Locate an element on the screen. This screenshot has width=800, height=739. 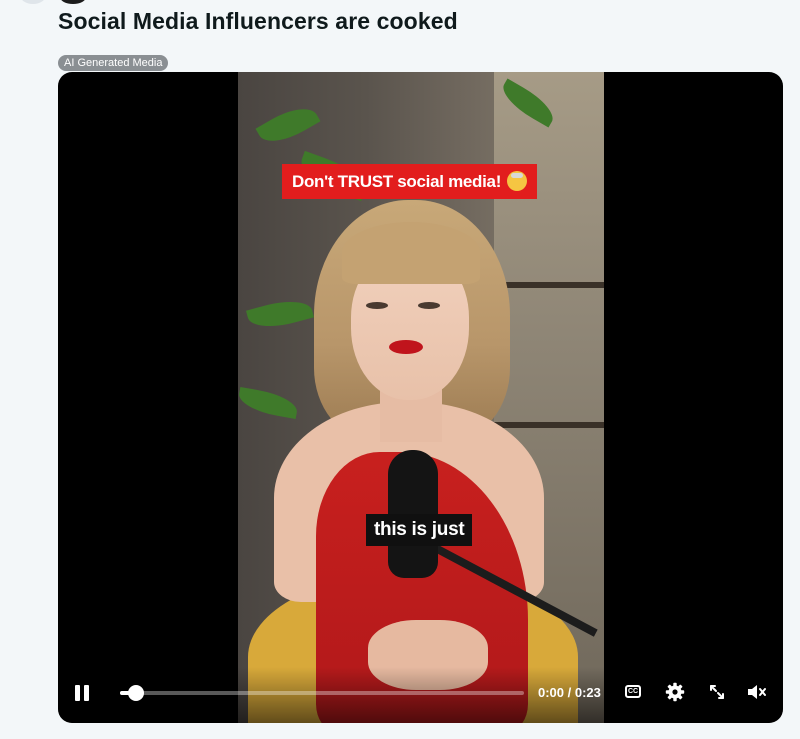
time-display: 0:00 / 0:23 is located at coordinates (569, 692).